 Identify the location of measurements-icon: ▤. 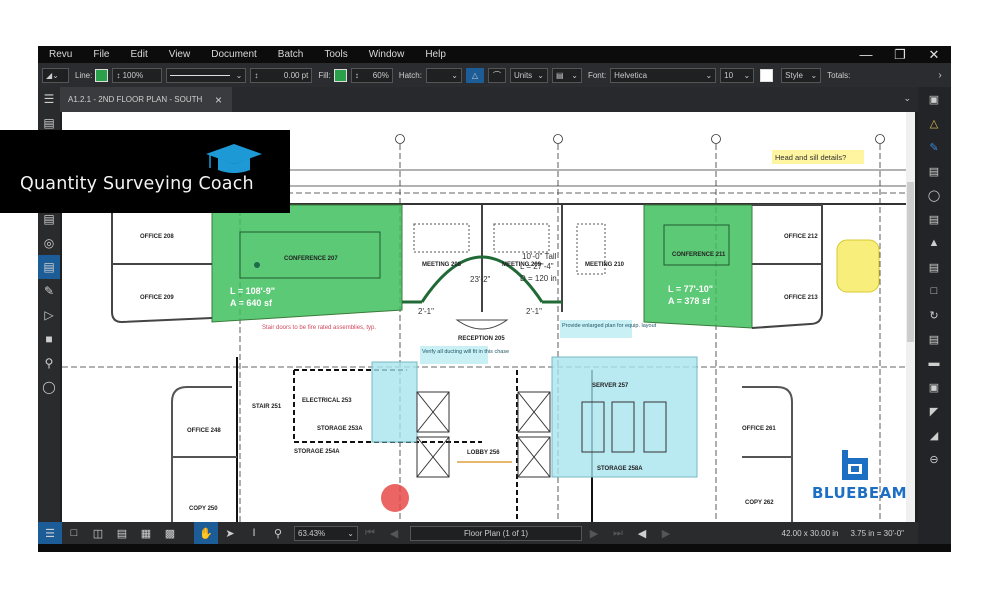
(49, 267).